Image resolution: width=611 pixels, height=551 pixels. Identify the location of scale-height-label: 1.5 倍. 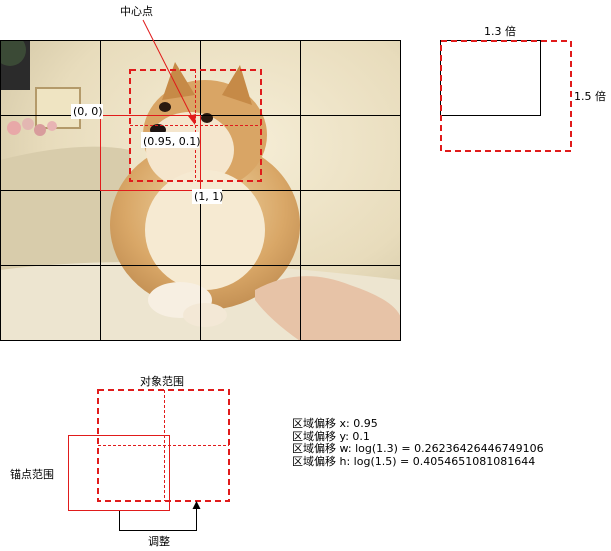
(590, 96).